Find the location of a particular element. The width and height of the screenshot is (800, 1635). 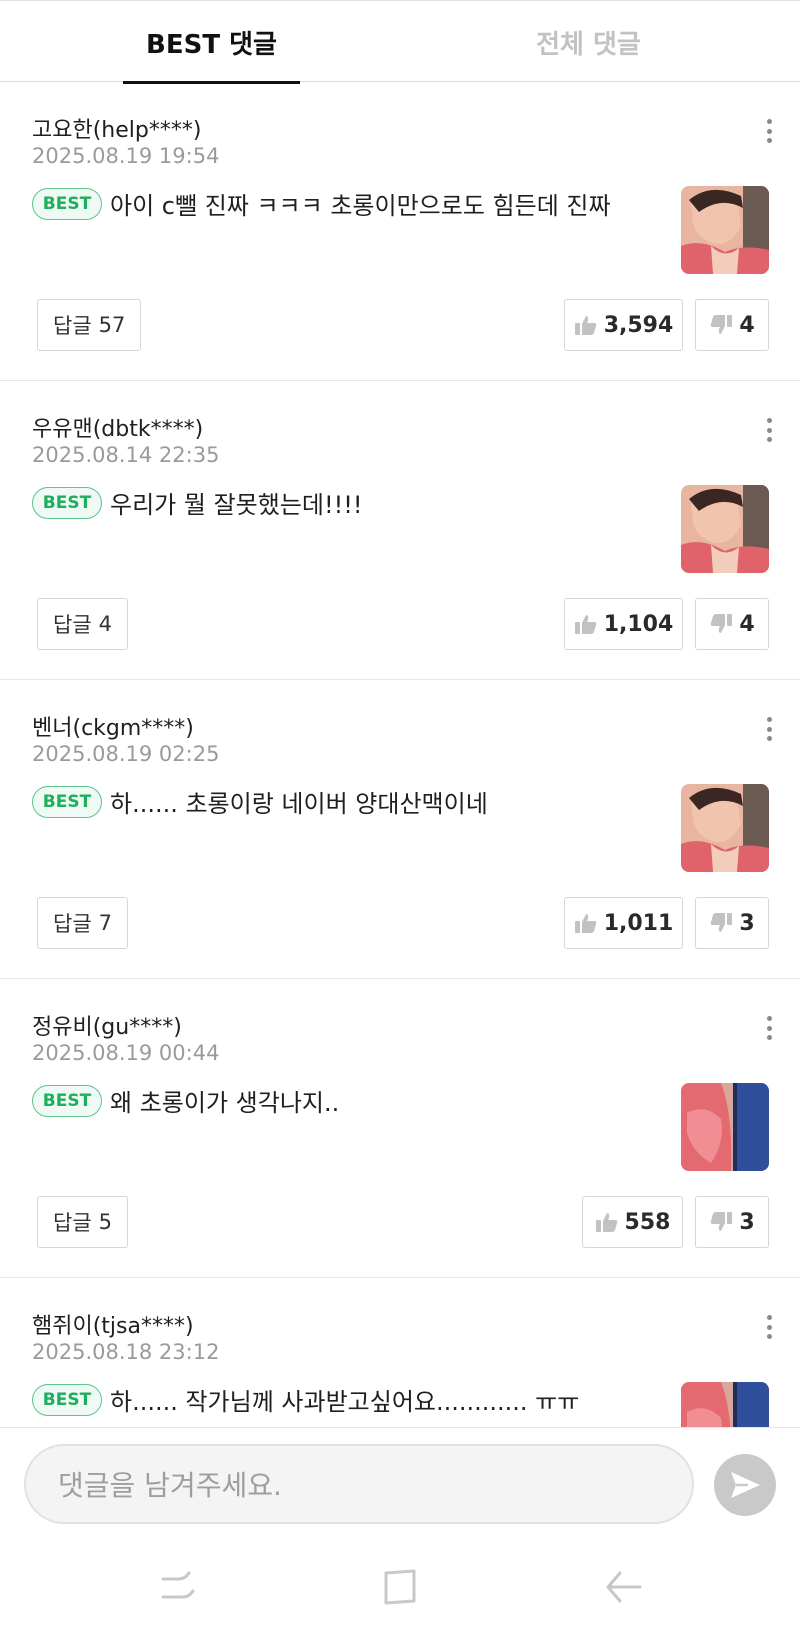

reply-count: 4 is located at coordinates (105, 624).